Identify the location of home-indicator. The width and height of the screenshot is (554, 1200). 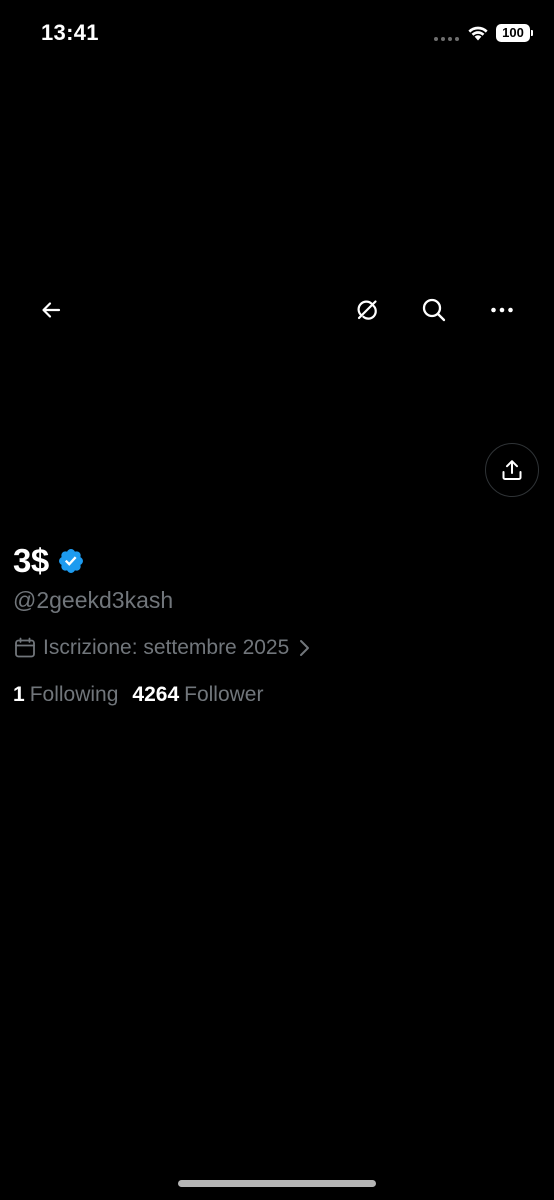
(277, 1183).